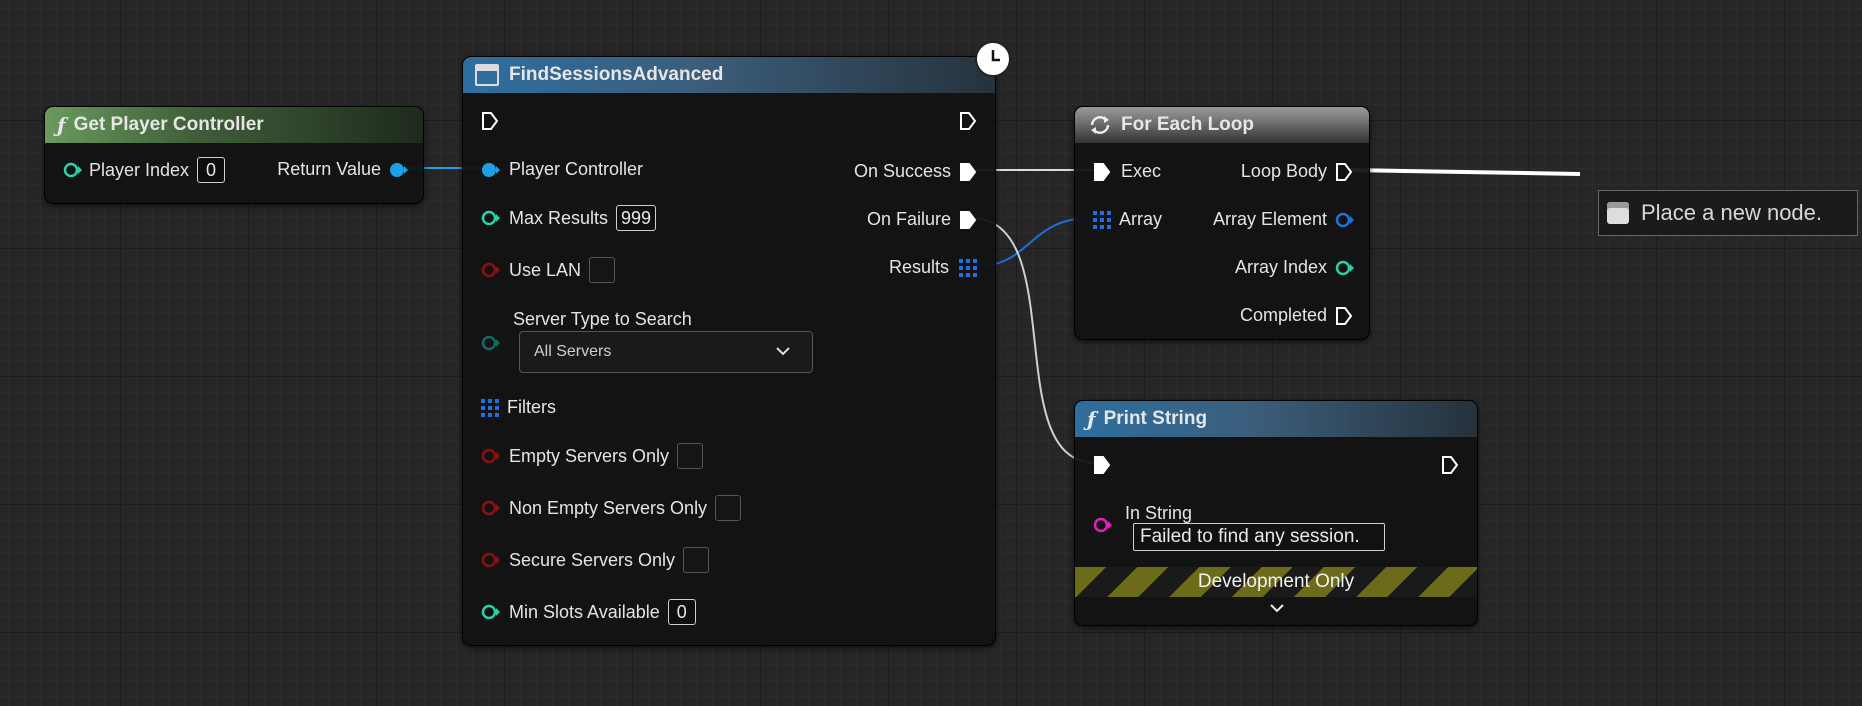  I want to click on pin-label: Results, so click(918, 267).